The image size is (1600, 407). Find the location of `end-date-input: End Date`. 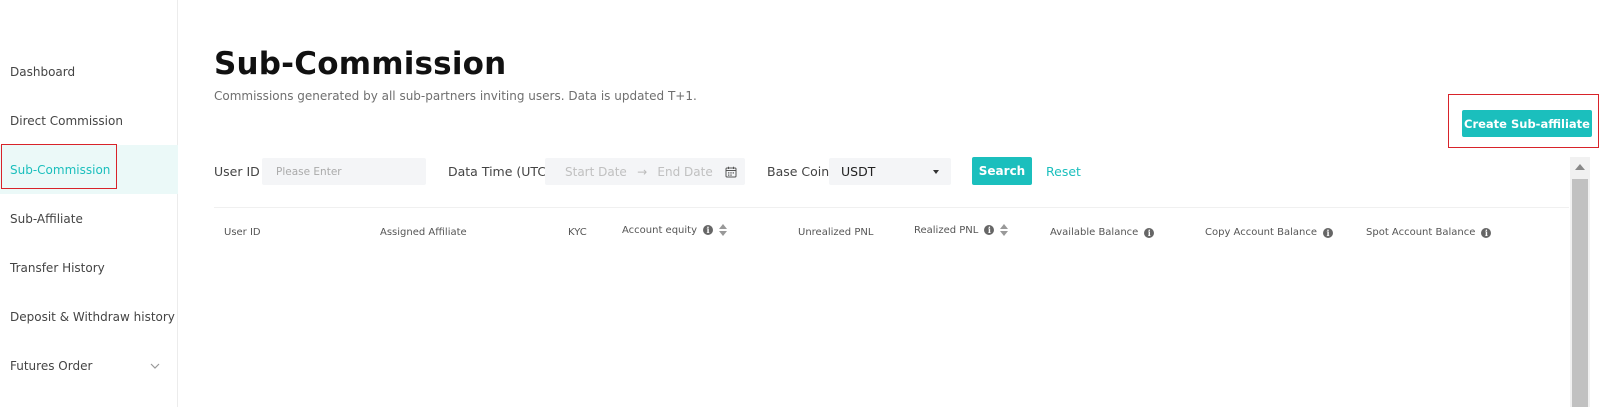

end-date-input: End Date is located at coordinates (684, 172).